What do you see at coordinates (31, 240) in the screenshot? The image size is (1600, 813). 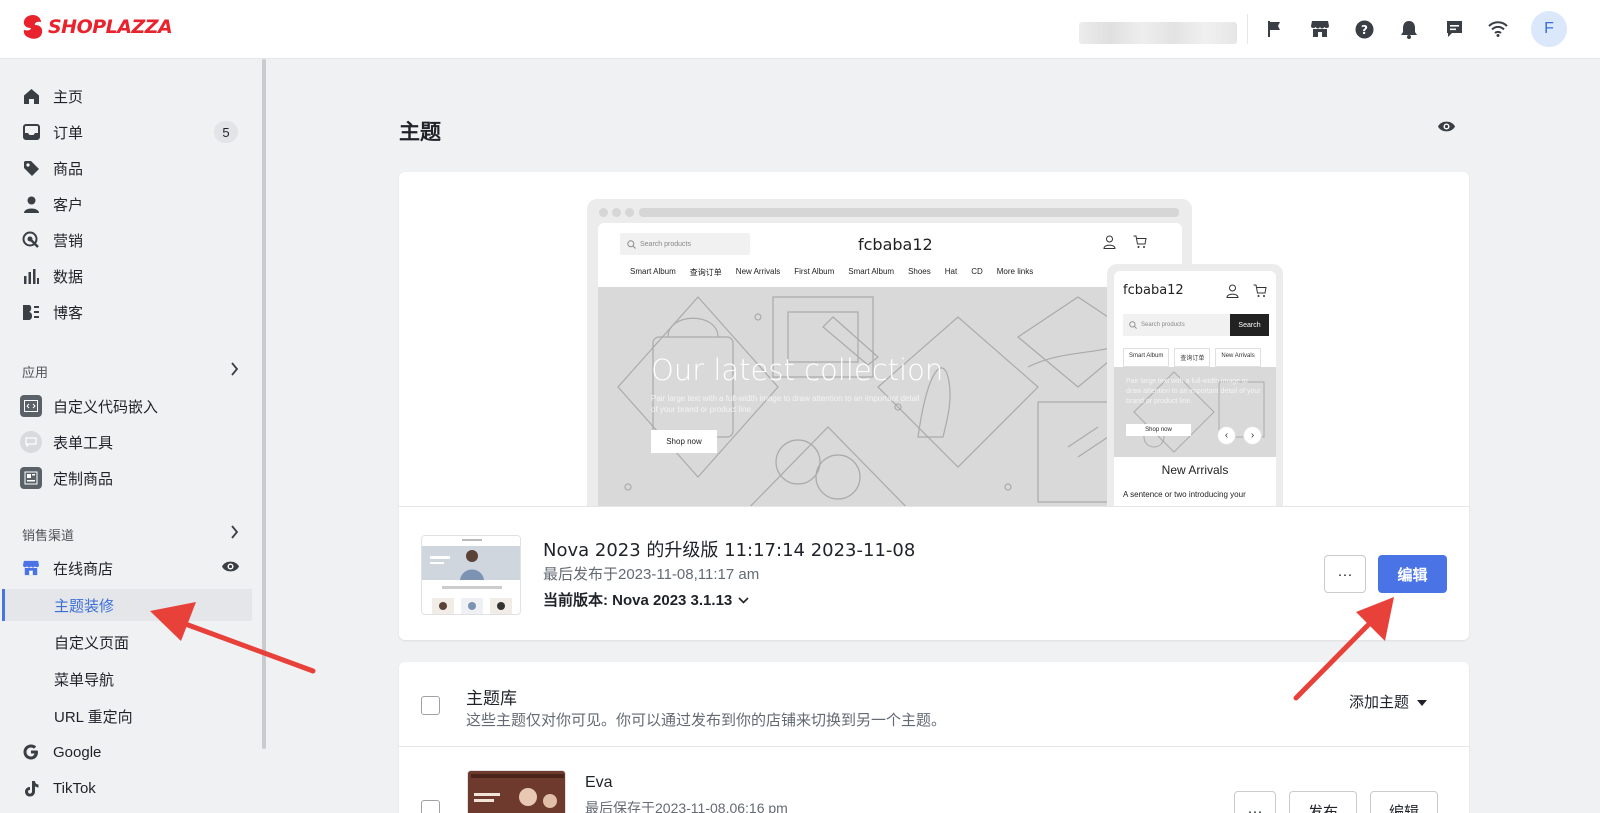 I see `marketing-icon` at bounding box center [31, 240].